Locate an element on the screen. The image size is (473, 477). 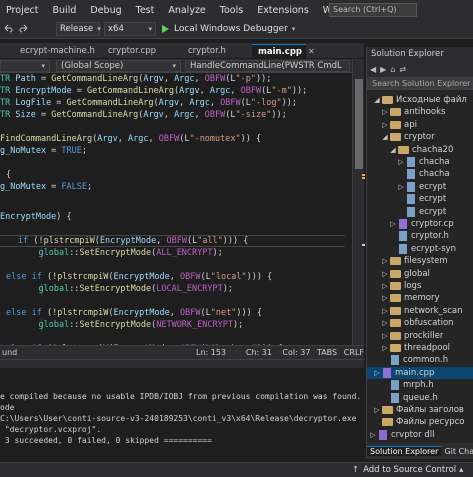
menu-test: Test is located at coordinates (145, 10).